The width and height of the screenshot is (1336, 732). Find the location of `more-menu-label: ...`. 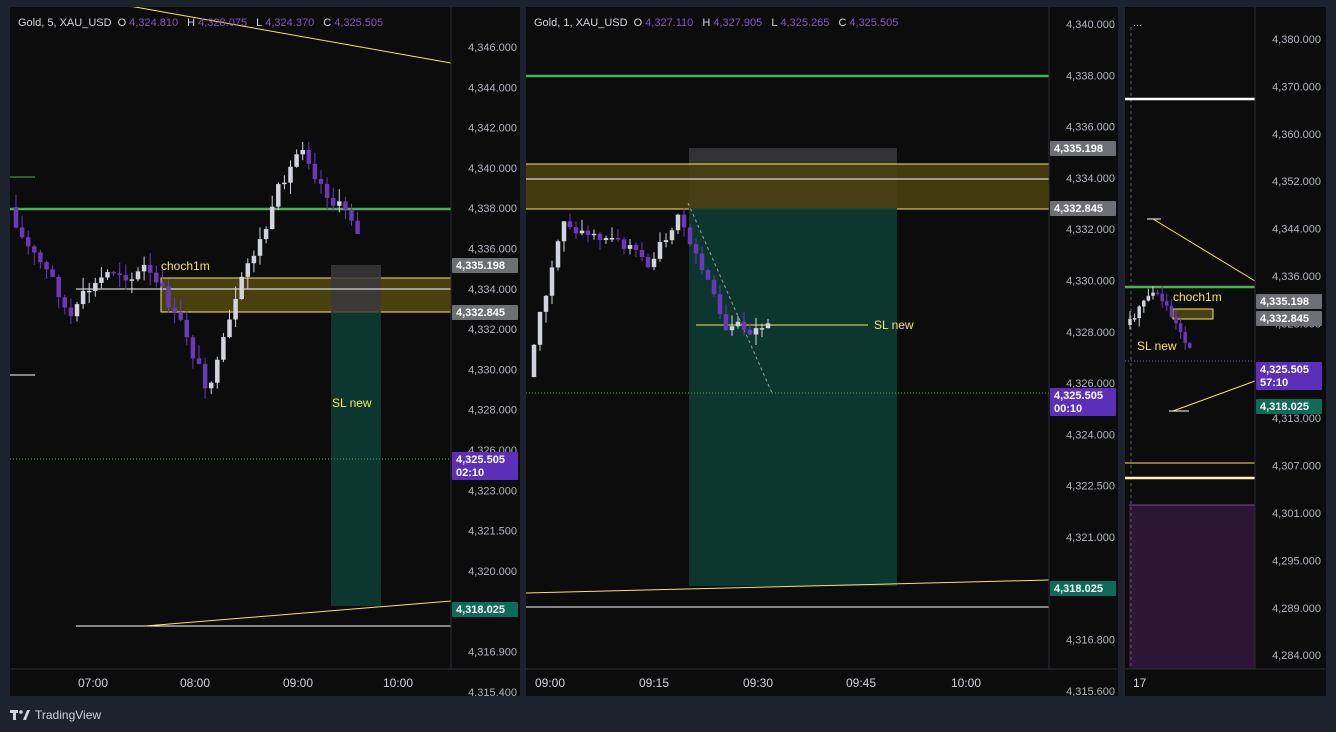

more-menu-label: ... is located at coordinates (1137, 23).